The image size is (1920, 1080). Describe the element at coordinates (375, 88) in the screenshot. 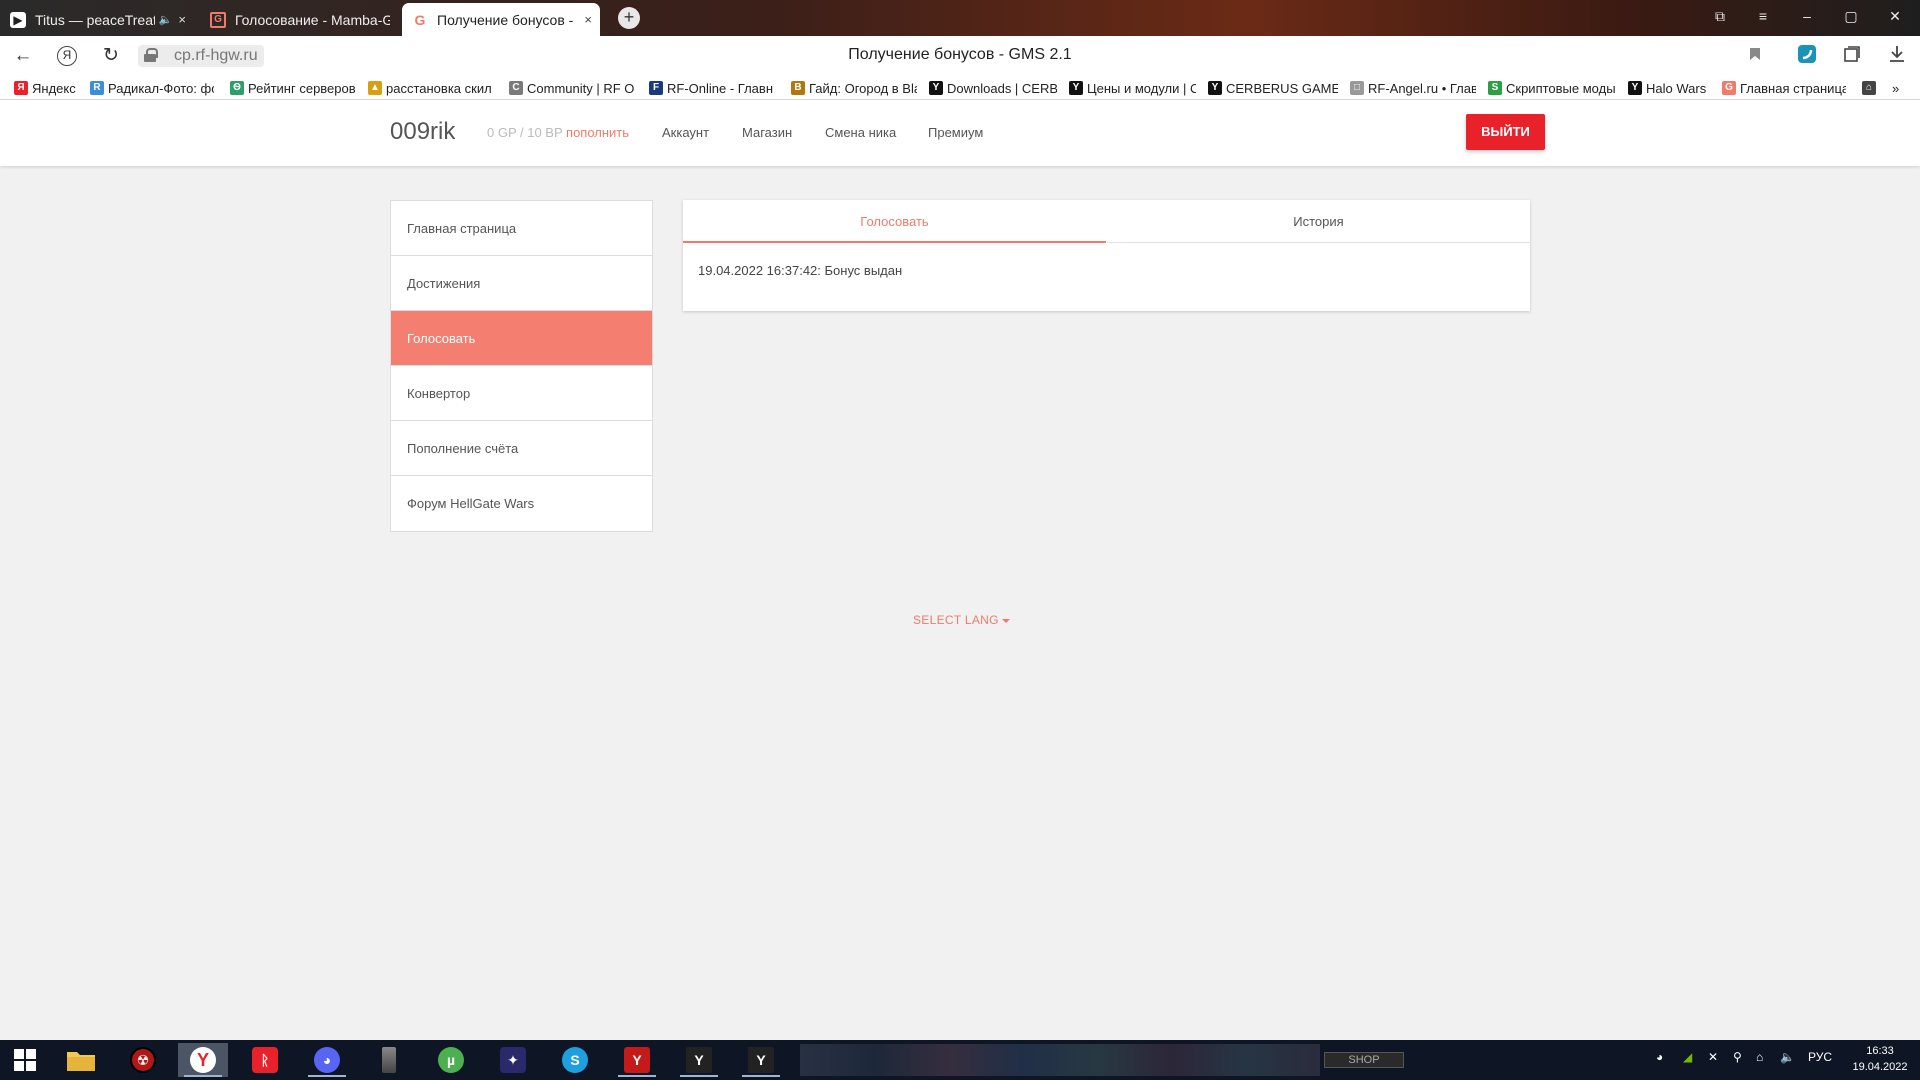

I see `bookmark-icon: ▲` at that location.